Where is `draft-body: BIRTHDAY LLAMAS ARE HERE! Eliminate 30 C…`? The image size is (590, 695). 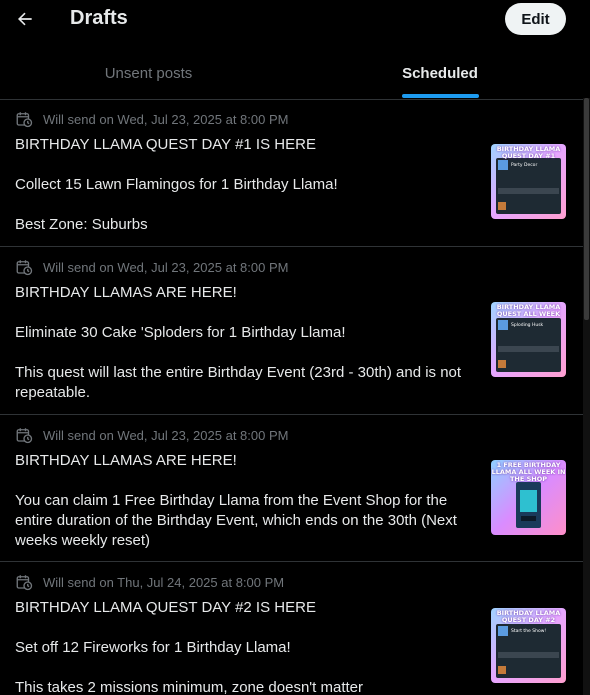
draft-body: BIRTHDAY LLAMAS ARE HERE! Eliminate 30 C… is located at coordinates (250, 343).